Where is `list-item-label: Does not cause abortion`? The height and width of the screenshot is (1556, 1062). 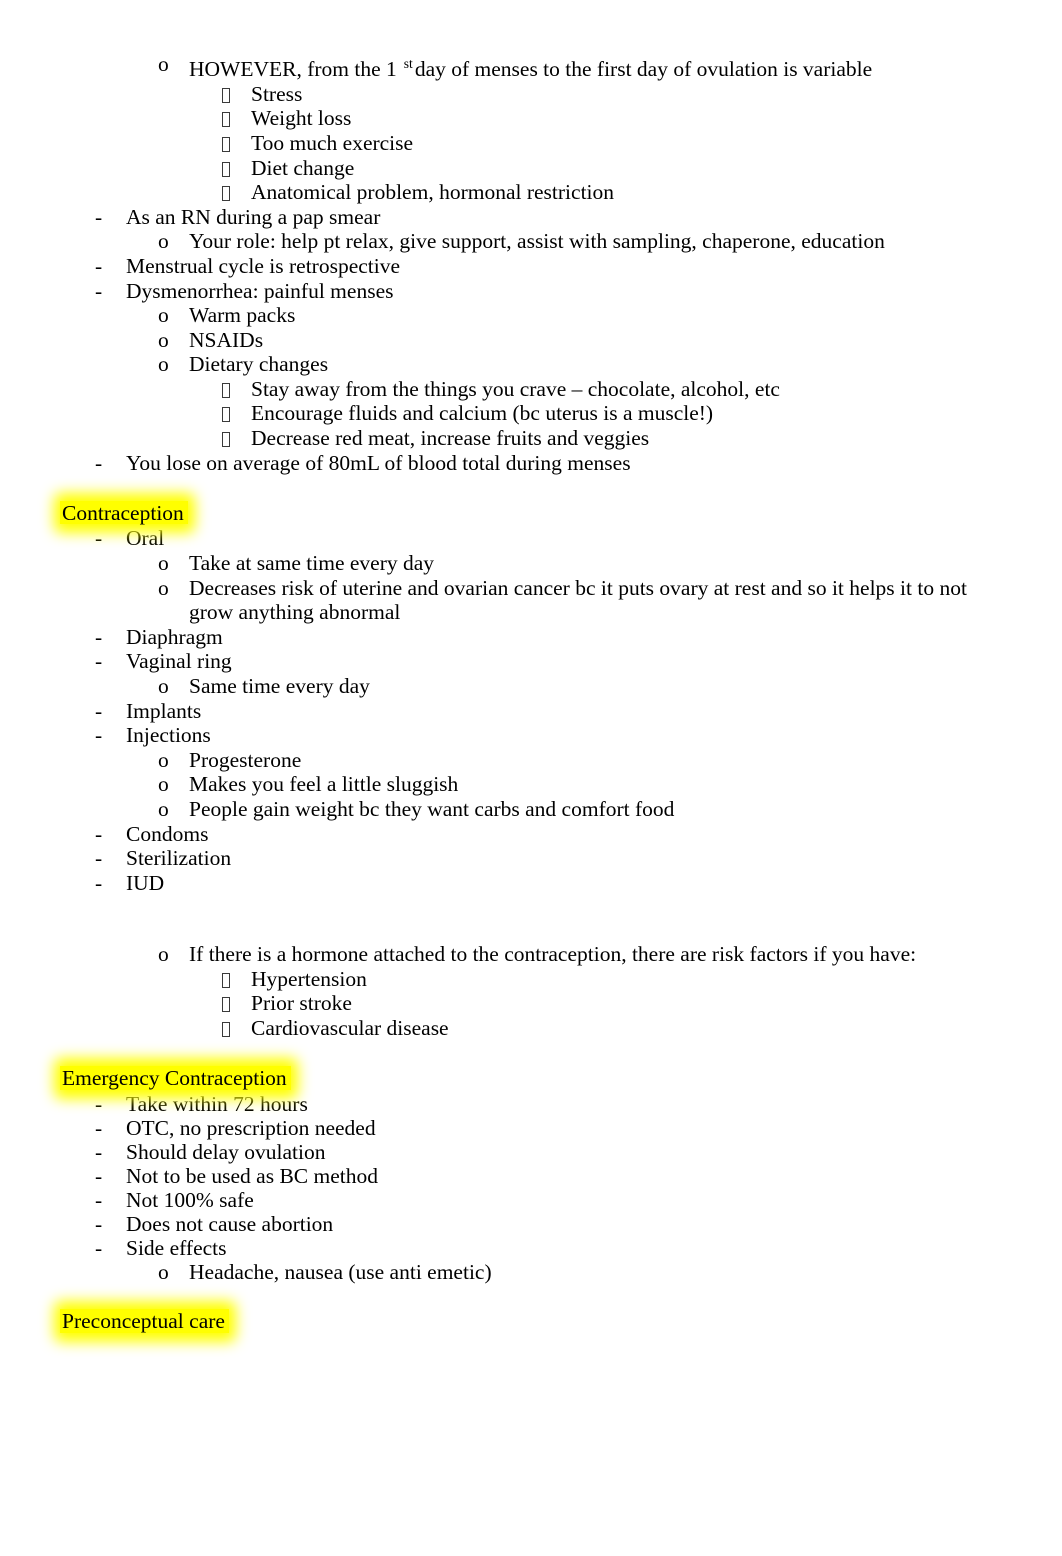
list-item-label: Does not cause abortion is located at coordinates (230, 1223).